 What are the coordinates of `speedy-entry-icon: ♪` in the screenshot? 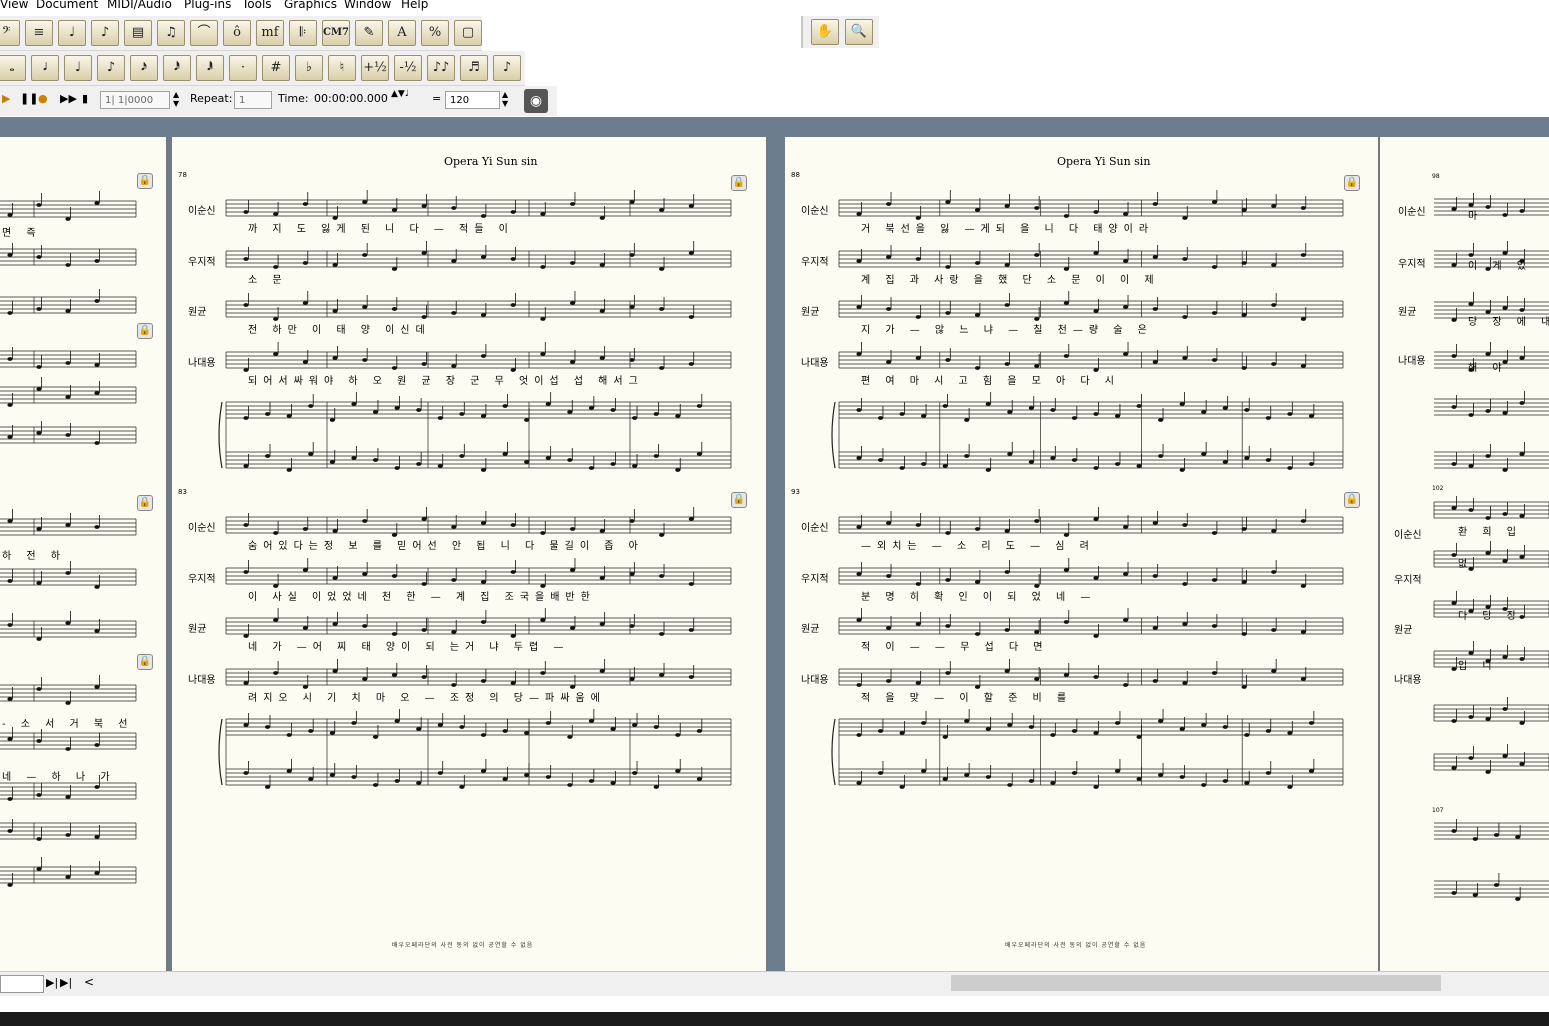 It's located at (105, 33).